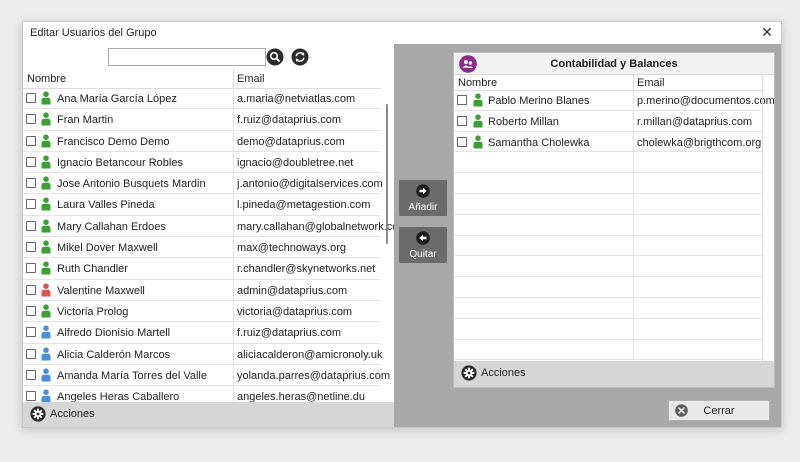 Image resolution: width=800 pixels, height=462 pixels. What do you see at coordinates (301, 396) in the screenshot?
I see `user-email: angeles.heras@netline.du` at bounding box center [301, 396].